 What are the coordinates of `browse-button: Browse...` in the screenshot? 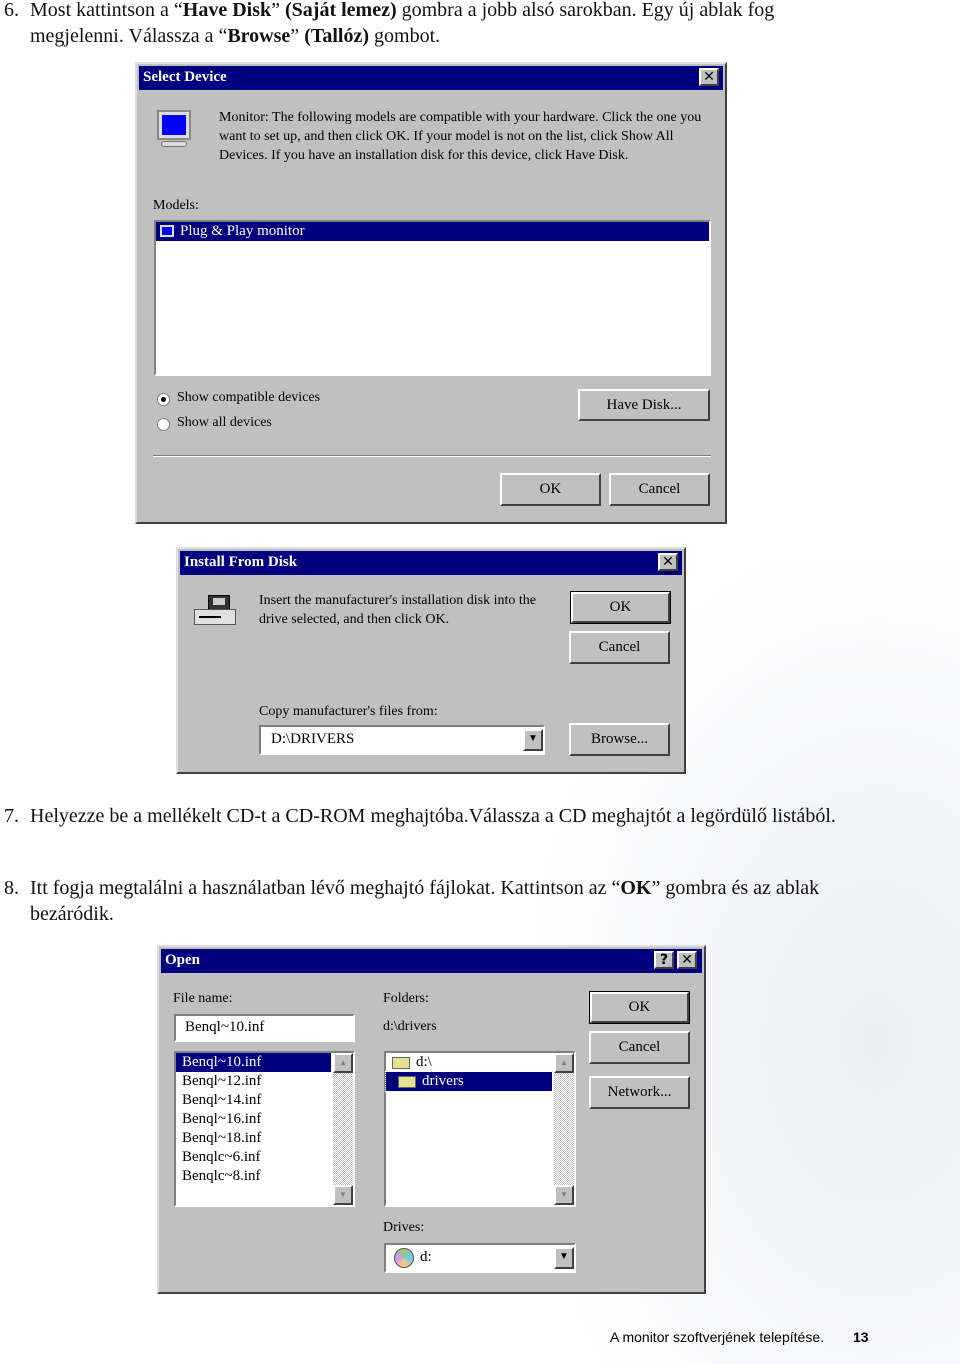 It's located at (619, 739).